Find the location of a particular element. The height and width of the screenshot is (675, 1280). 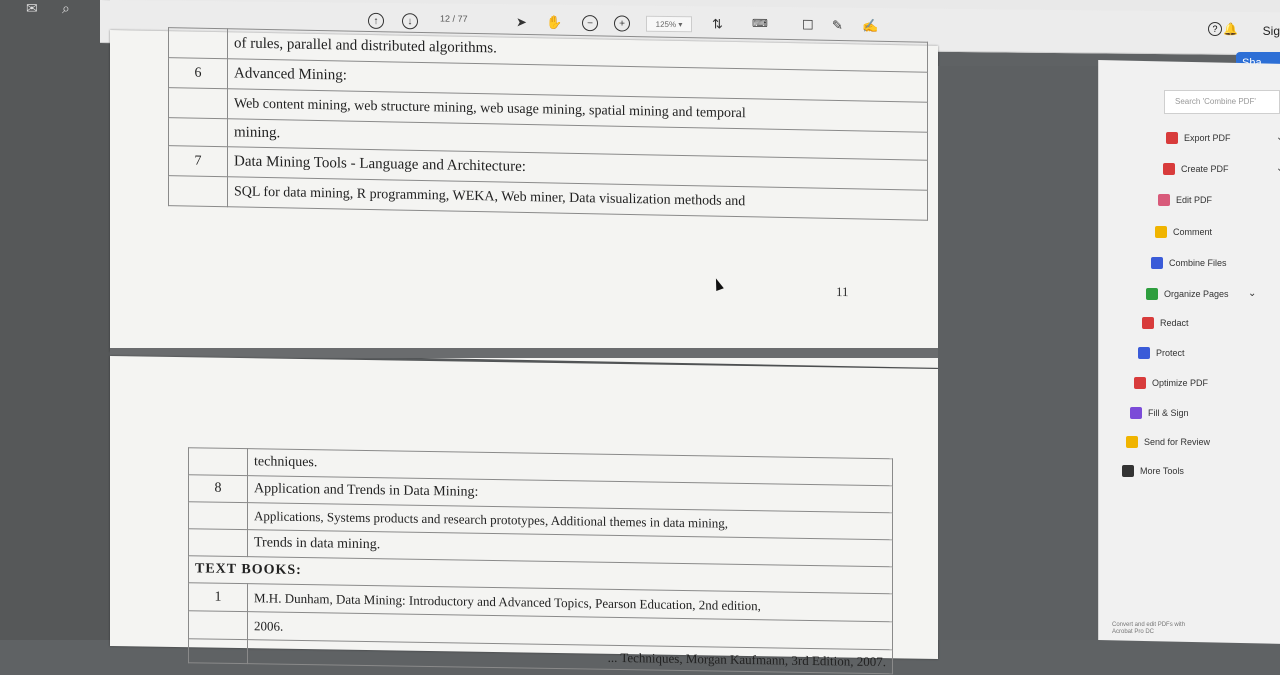

tool-label: Fill & Sign is located at coordinates (1168, 413).